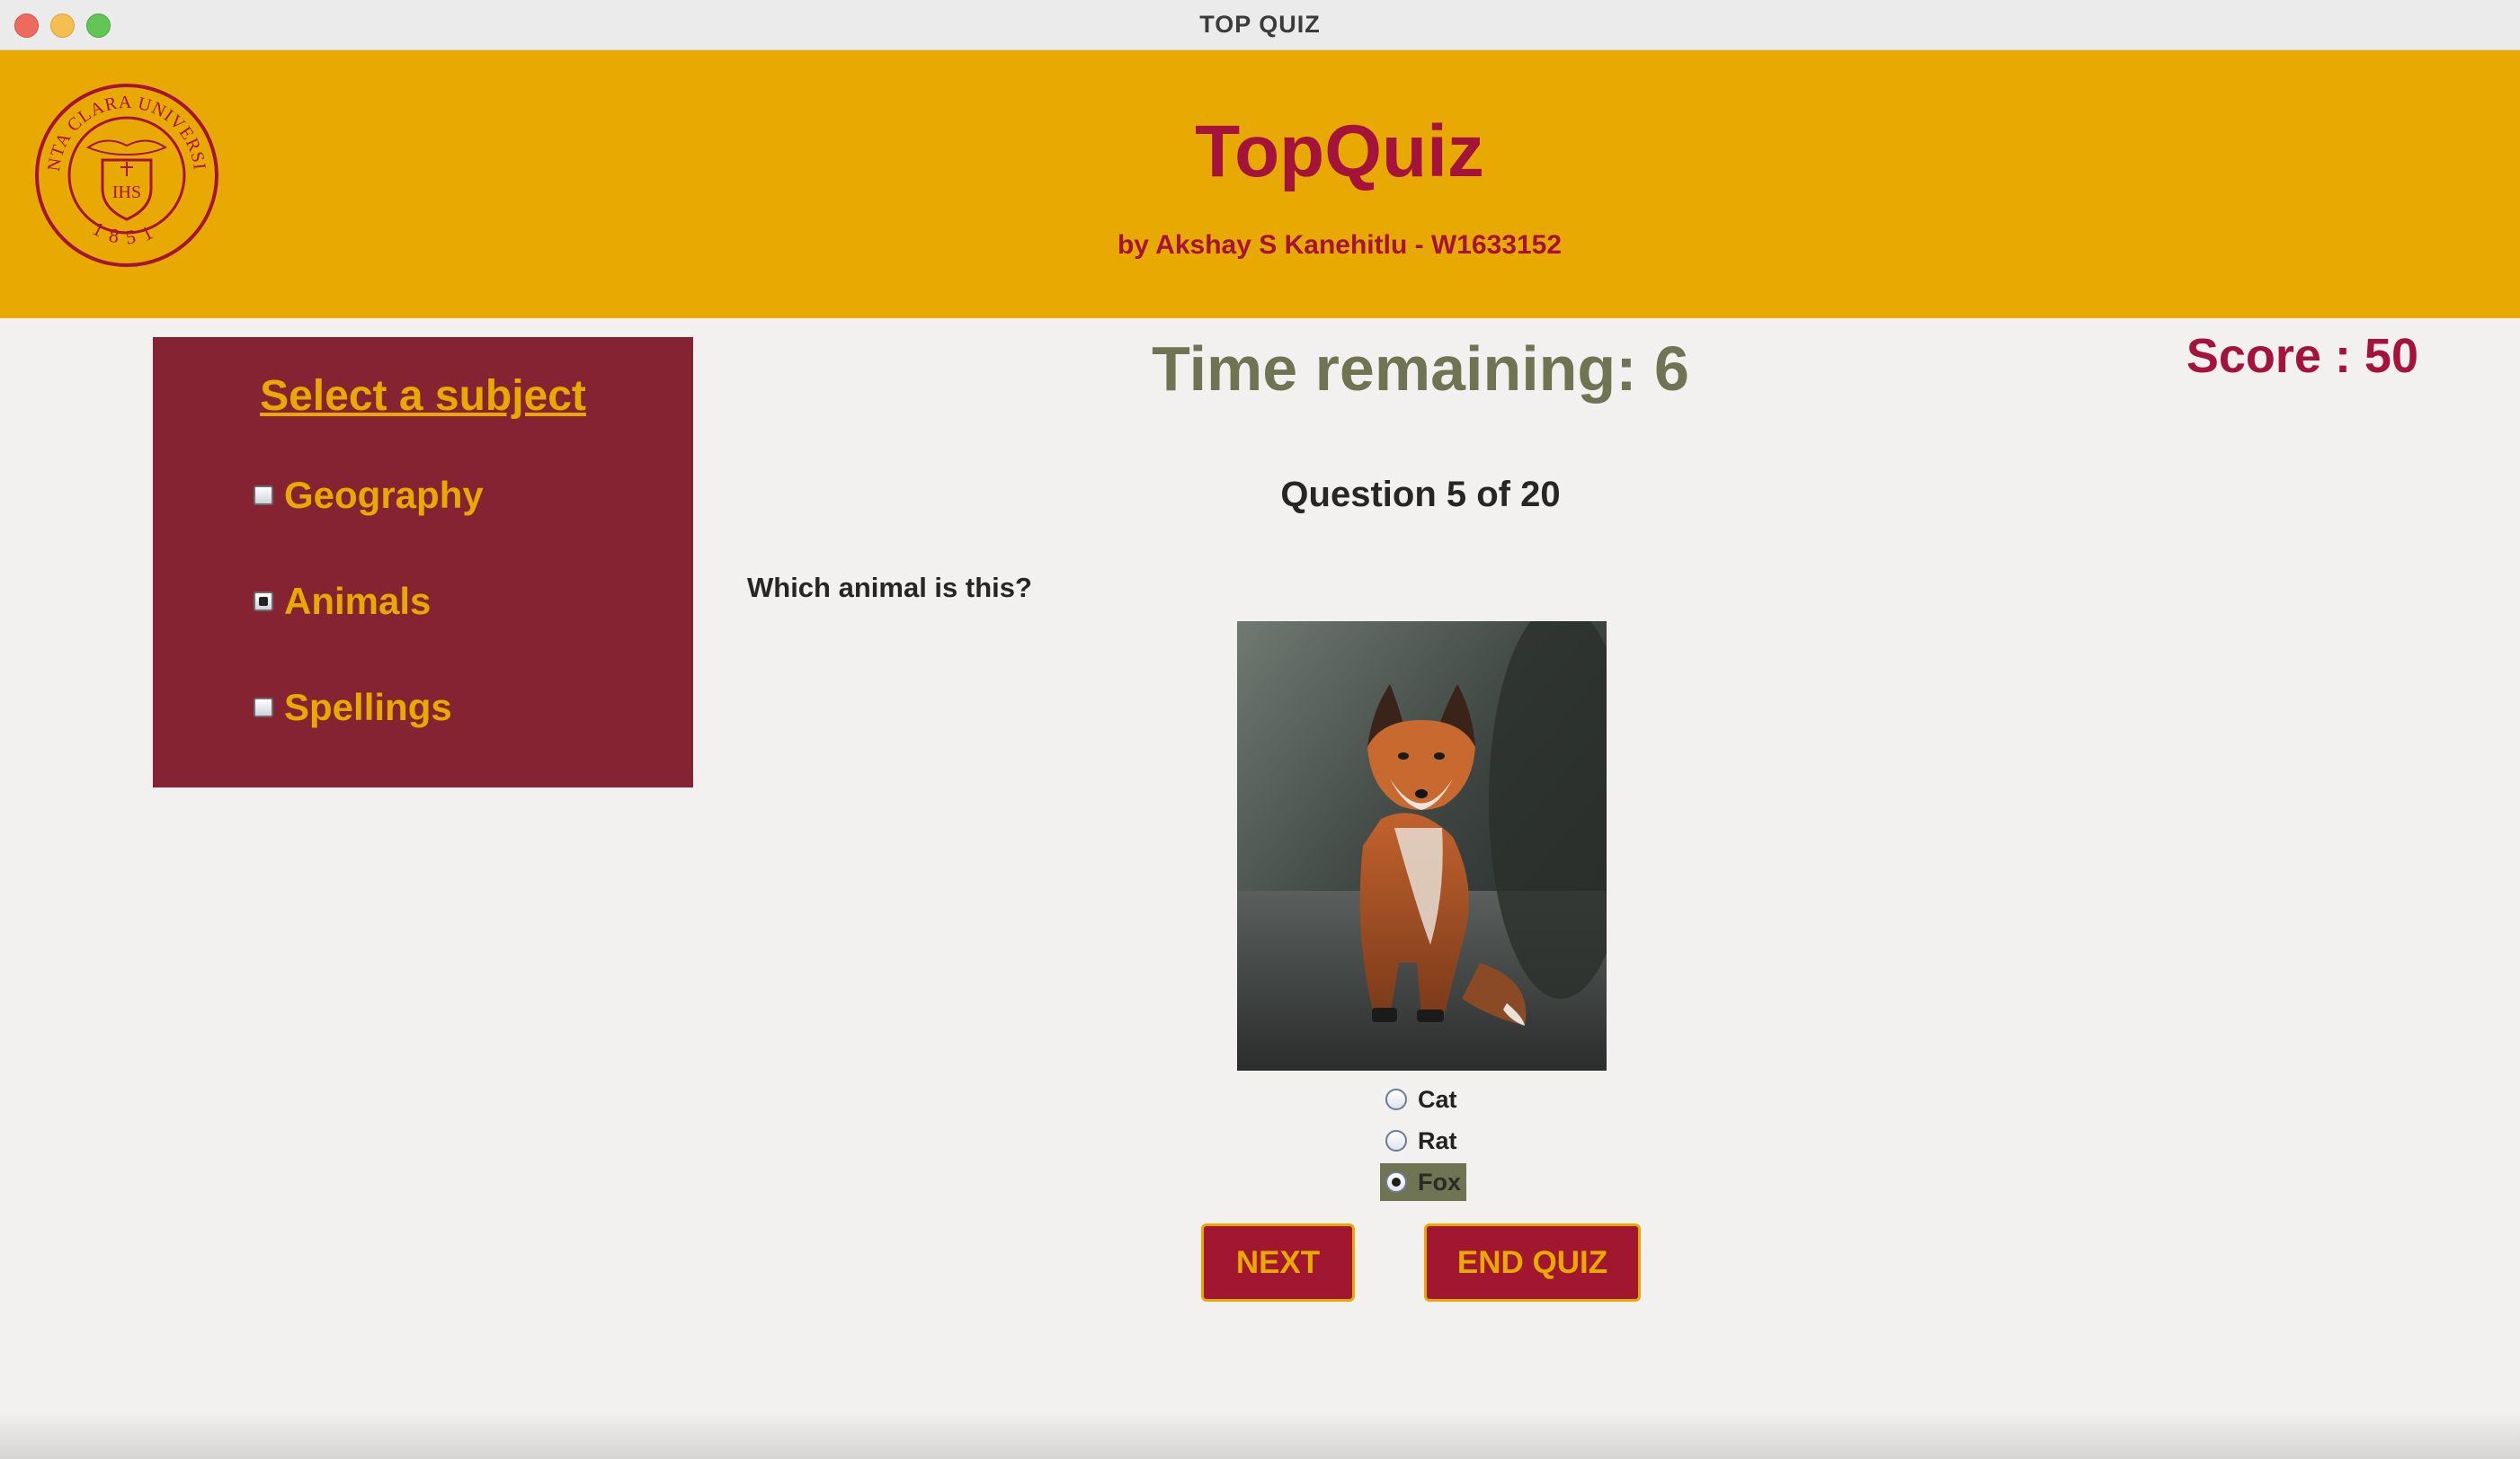 The image size is (2520, 1459). I want to click on app-title: TopQuiz, so click(1340, 151).